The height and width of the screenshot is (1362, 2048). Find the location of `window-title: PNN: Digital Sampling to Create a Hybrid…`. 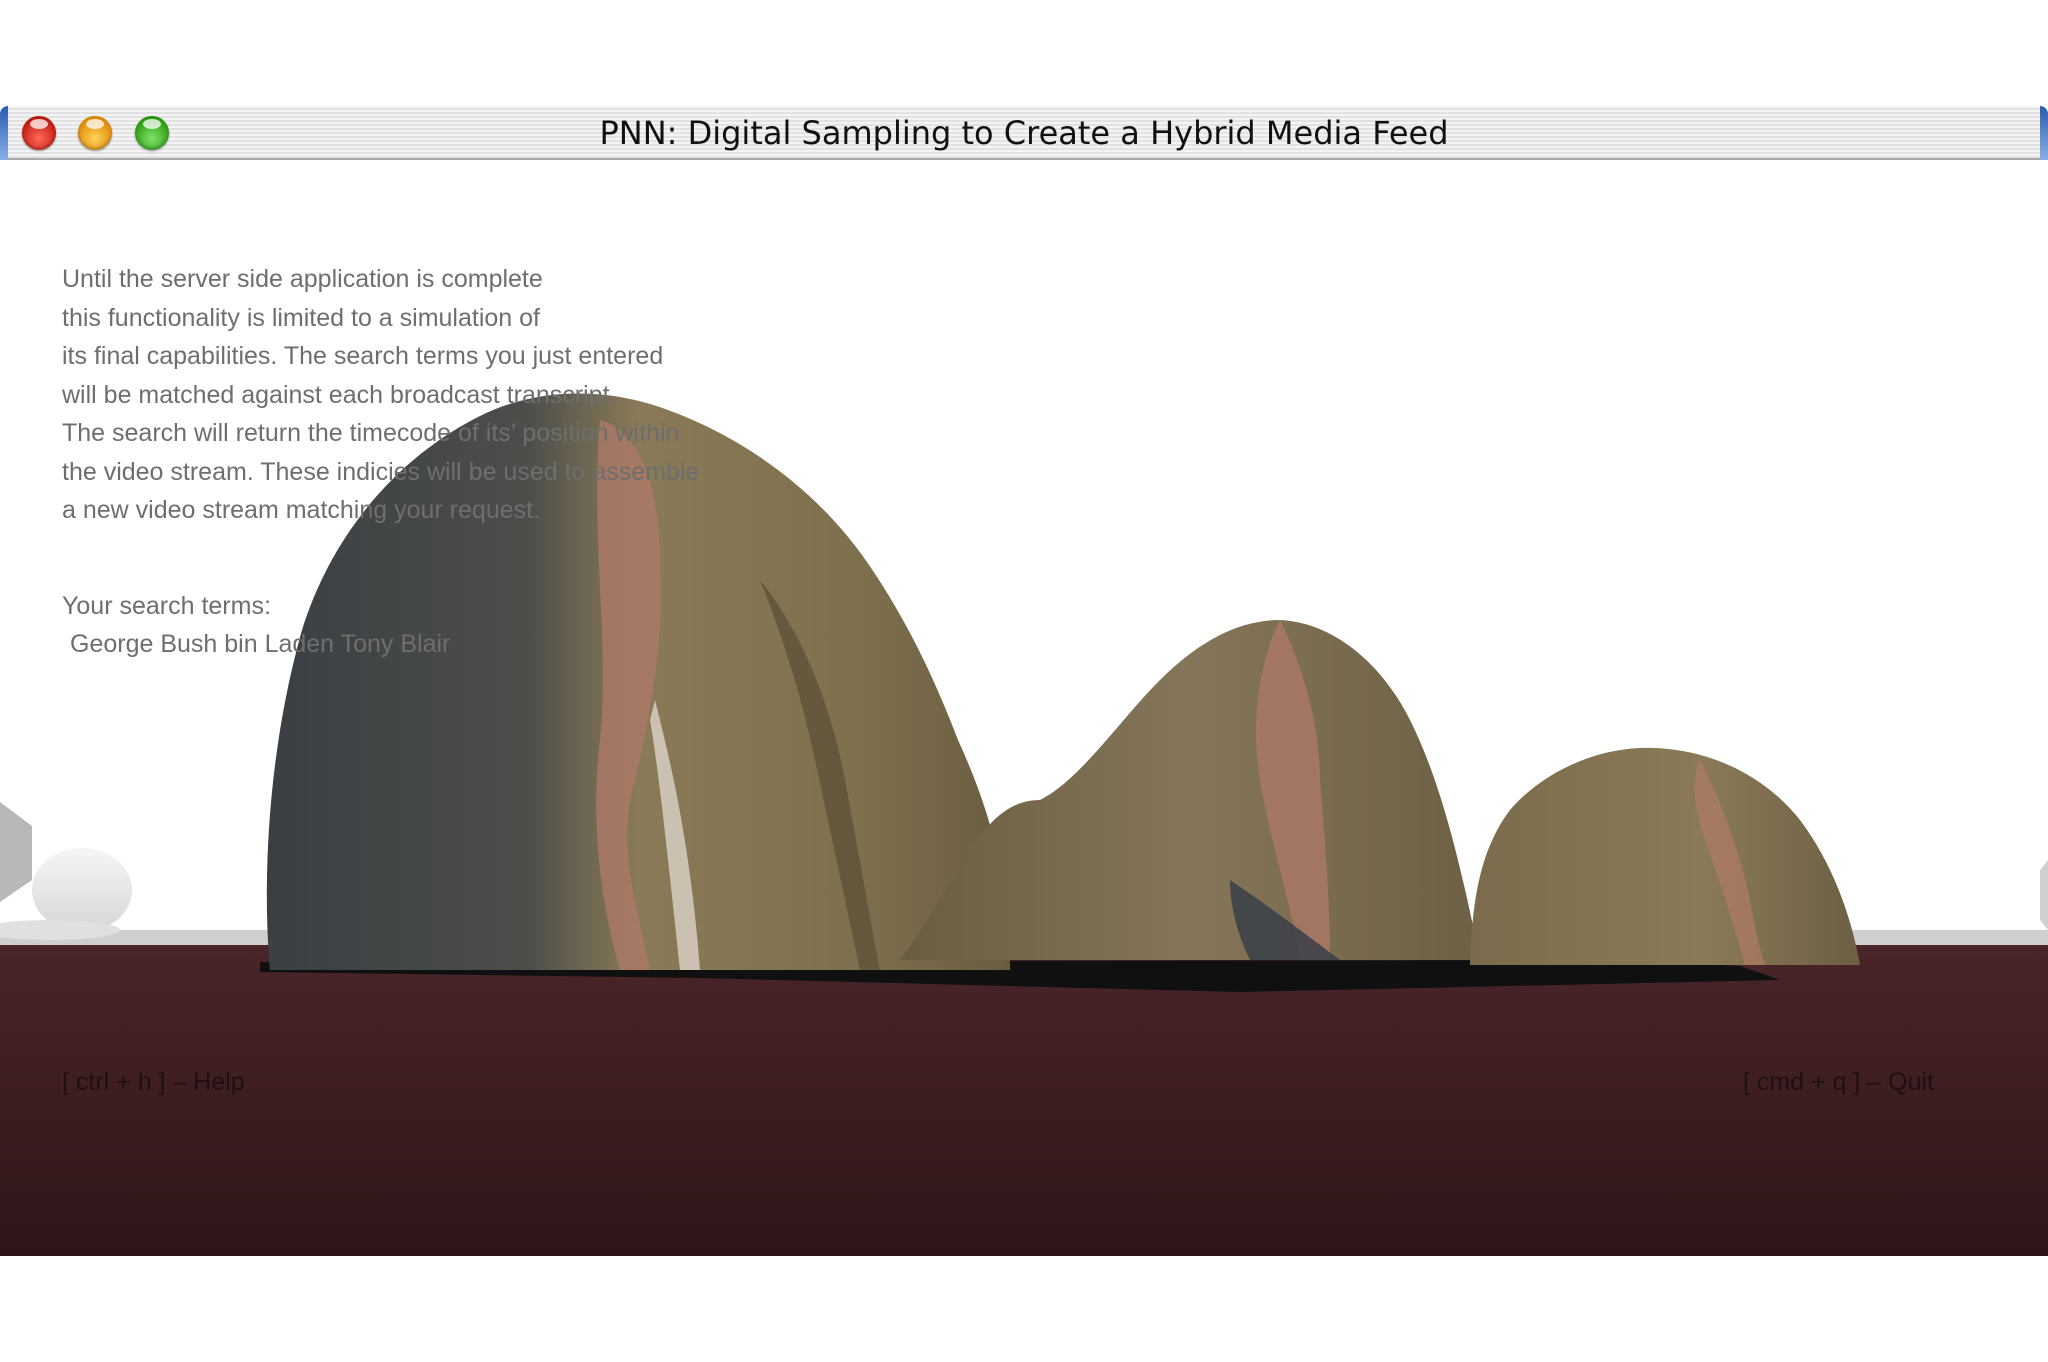

window-title: PNN: Digital Sampling to Create a Hybrid… is located at coordinates (1024, 133).